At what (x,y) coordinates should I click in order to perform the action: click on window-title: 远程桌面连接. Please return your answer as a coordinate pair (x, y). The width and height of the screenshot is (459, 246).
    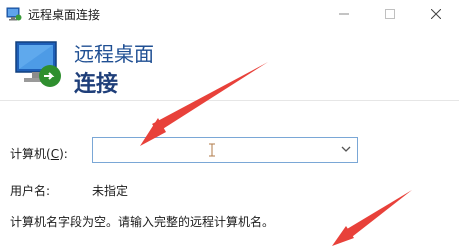
    Looking at the image, I should click on (64, 15).